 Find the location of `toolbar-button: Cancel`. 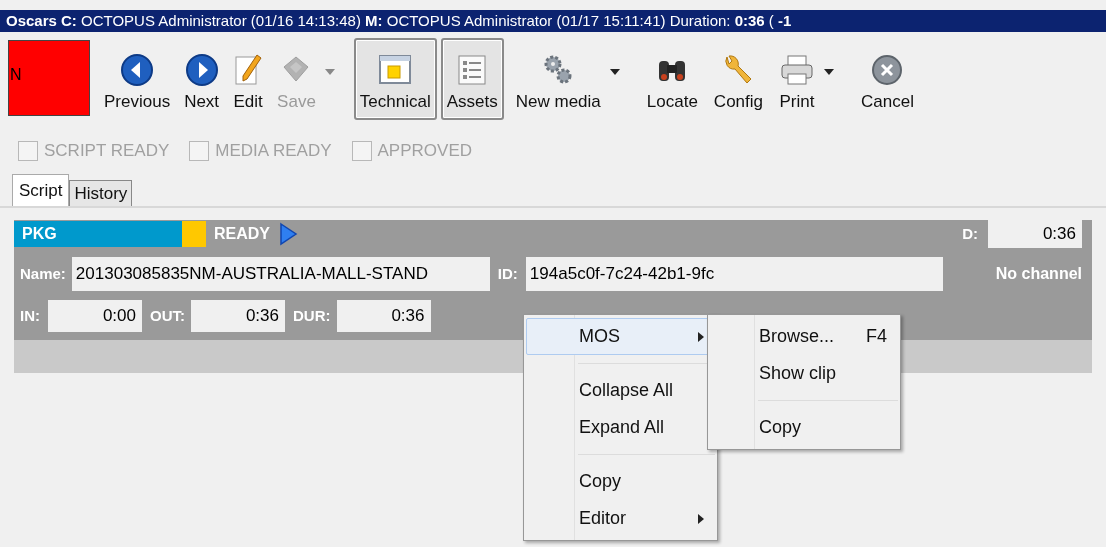

toolbar-button: Cancel is located at coordinates (887, 79).